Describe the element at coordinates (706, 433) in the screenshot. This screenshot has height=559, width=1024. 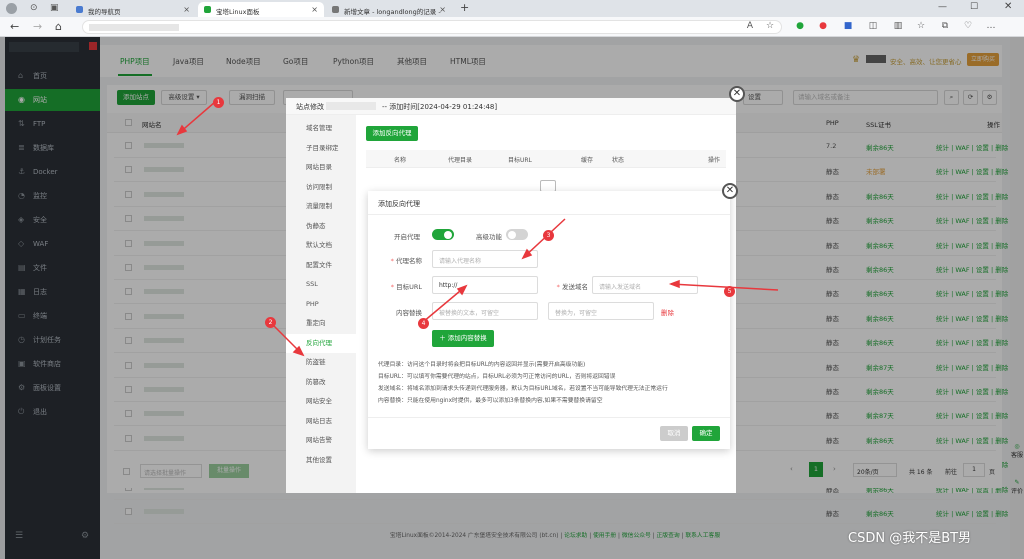
I see `confirm-button: 确定` at that location.